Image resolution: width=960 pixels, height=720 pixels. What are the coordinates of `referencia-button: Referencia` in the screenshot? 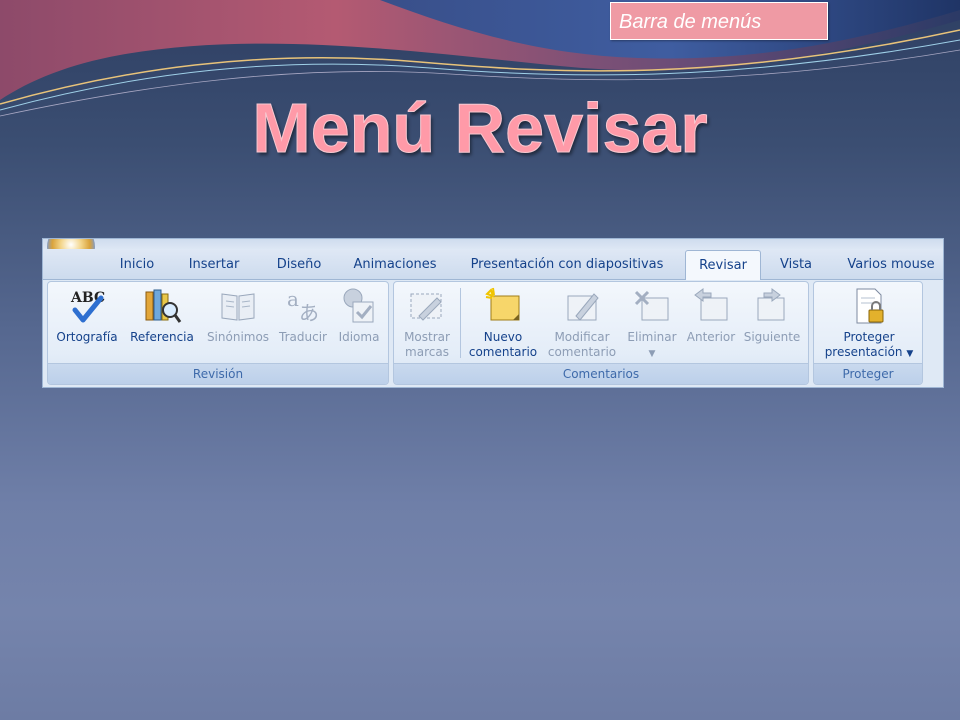 It's located at (162, 315).